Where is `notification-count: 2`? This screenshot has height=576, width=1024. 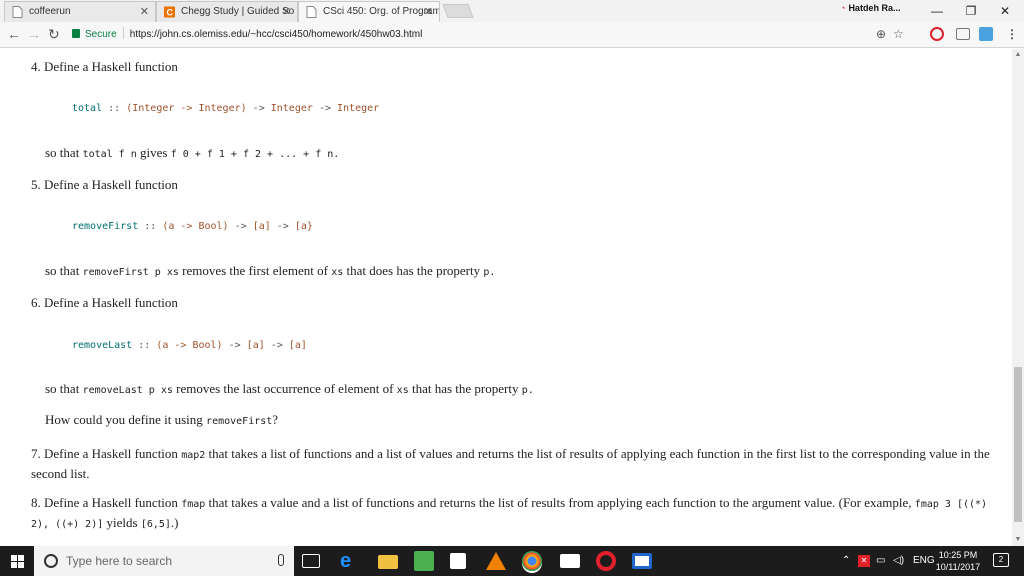
notification-count: 2 is located at coordinates (1001, 559).